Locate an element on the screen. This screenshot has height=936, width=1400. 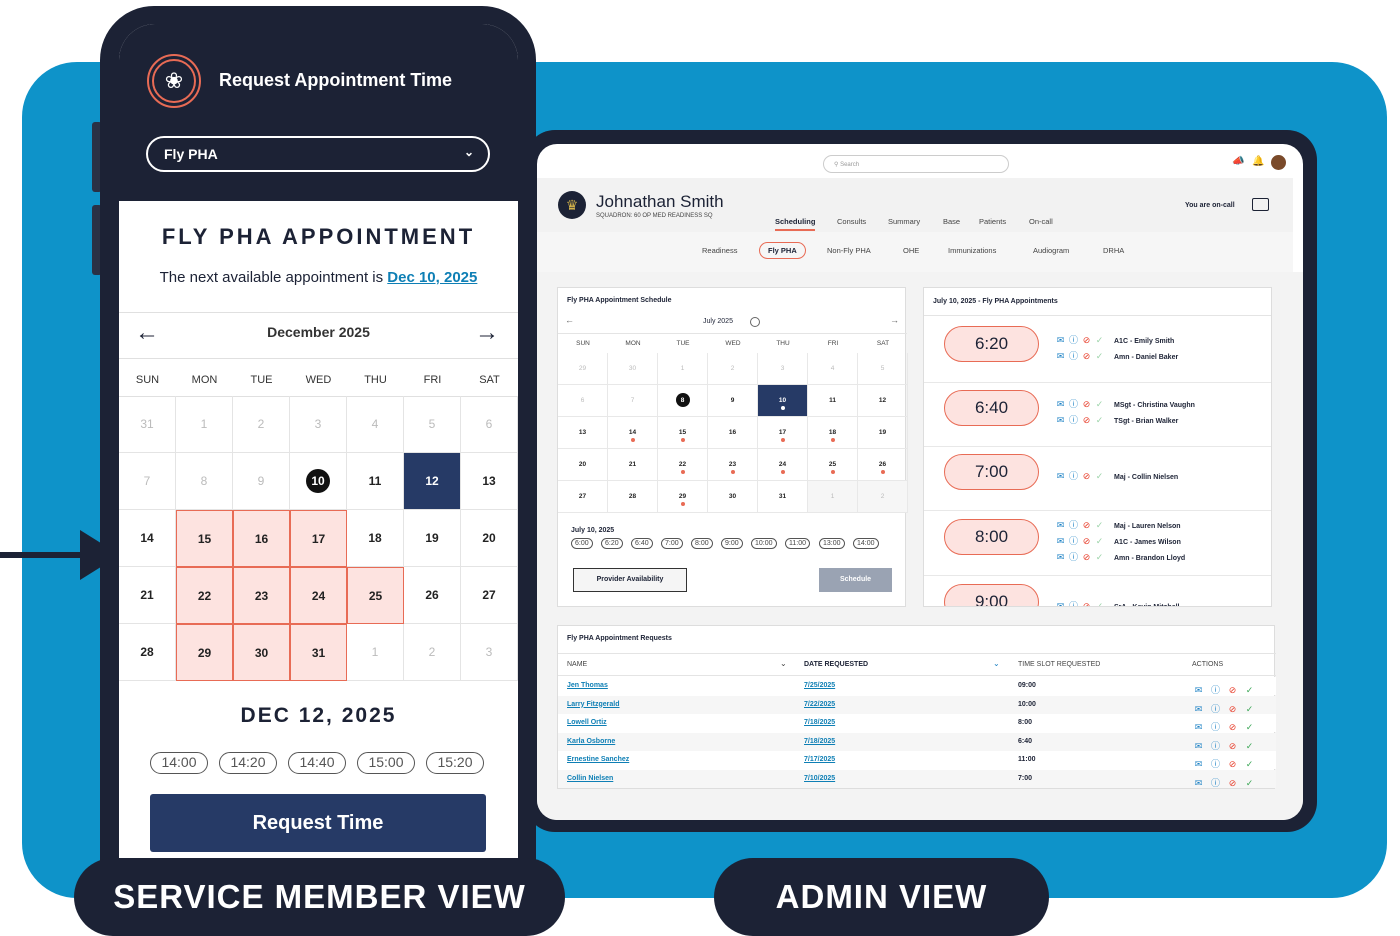
calendar-day: 9 is located at coordinates (261, 481).